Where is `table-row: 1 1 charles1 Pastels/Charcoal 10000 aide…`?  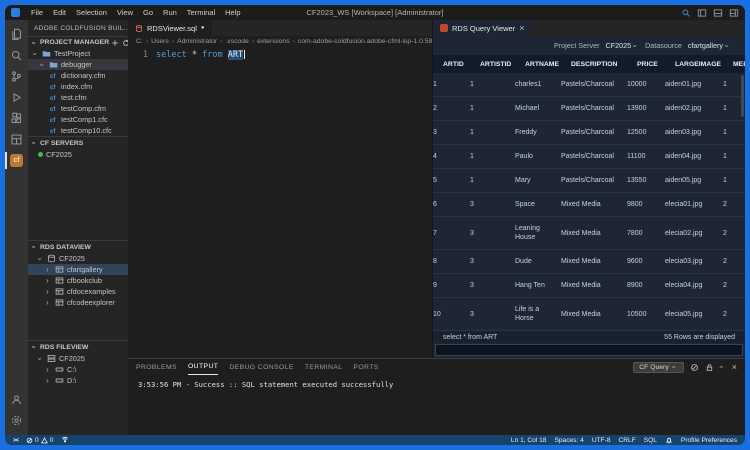
table-row: 1 1 charles1 Pastels/Charcoal 10000 aide… is located at coordinates (589, 85).